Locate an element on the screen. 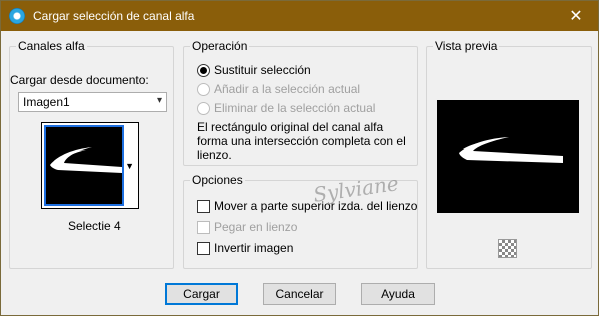 This screenshot has height=316, width=599. channel-thumbnail is located at coordinates (84, 165).